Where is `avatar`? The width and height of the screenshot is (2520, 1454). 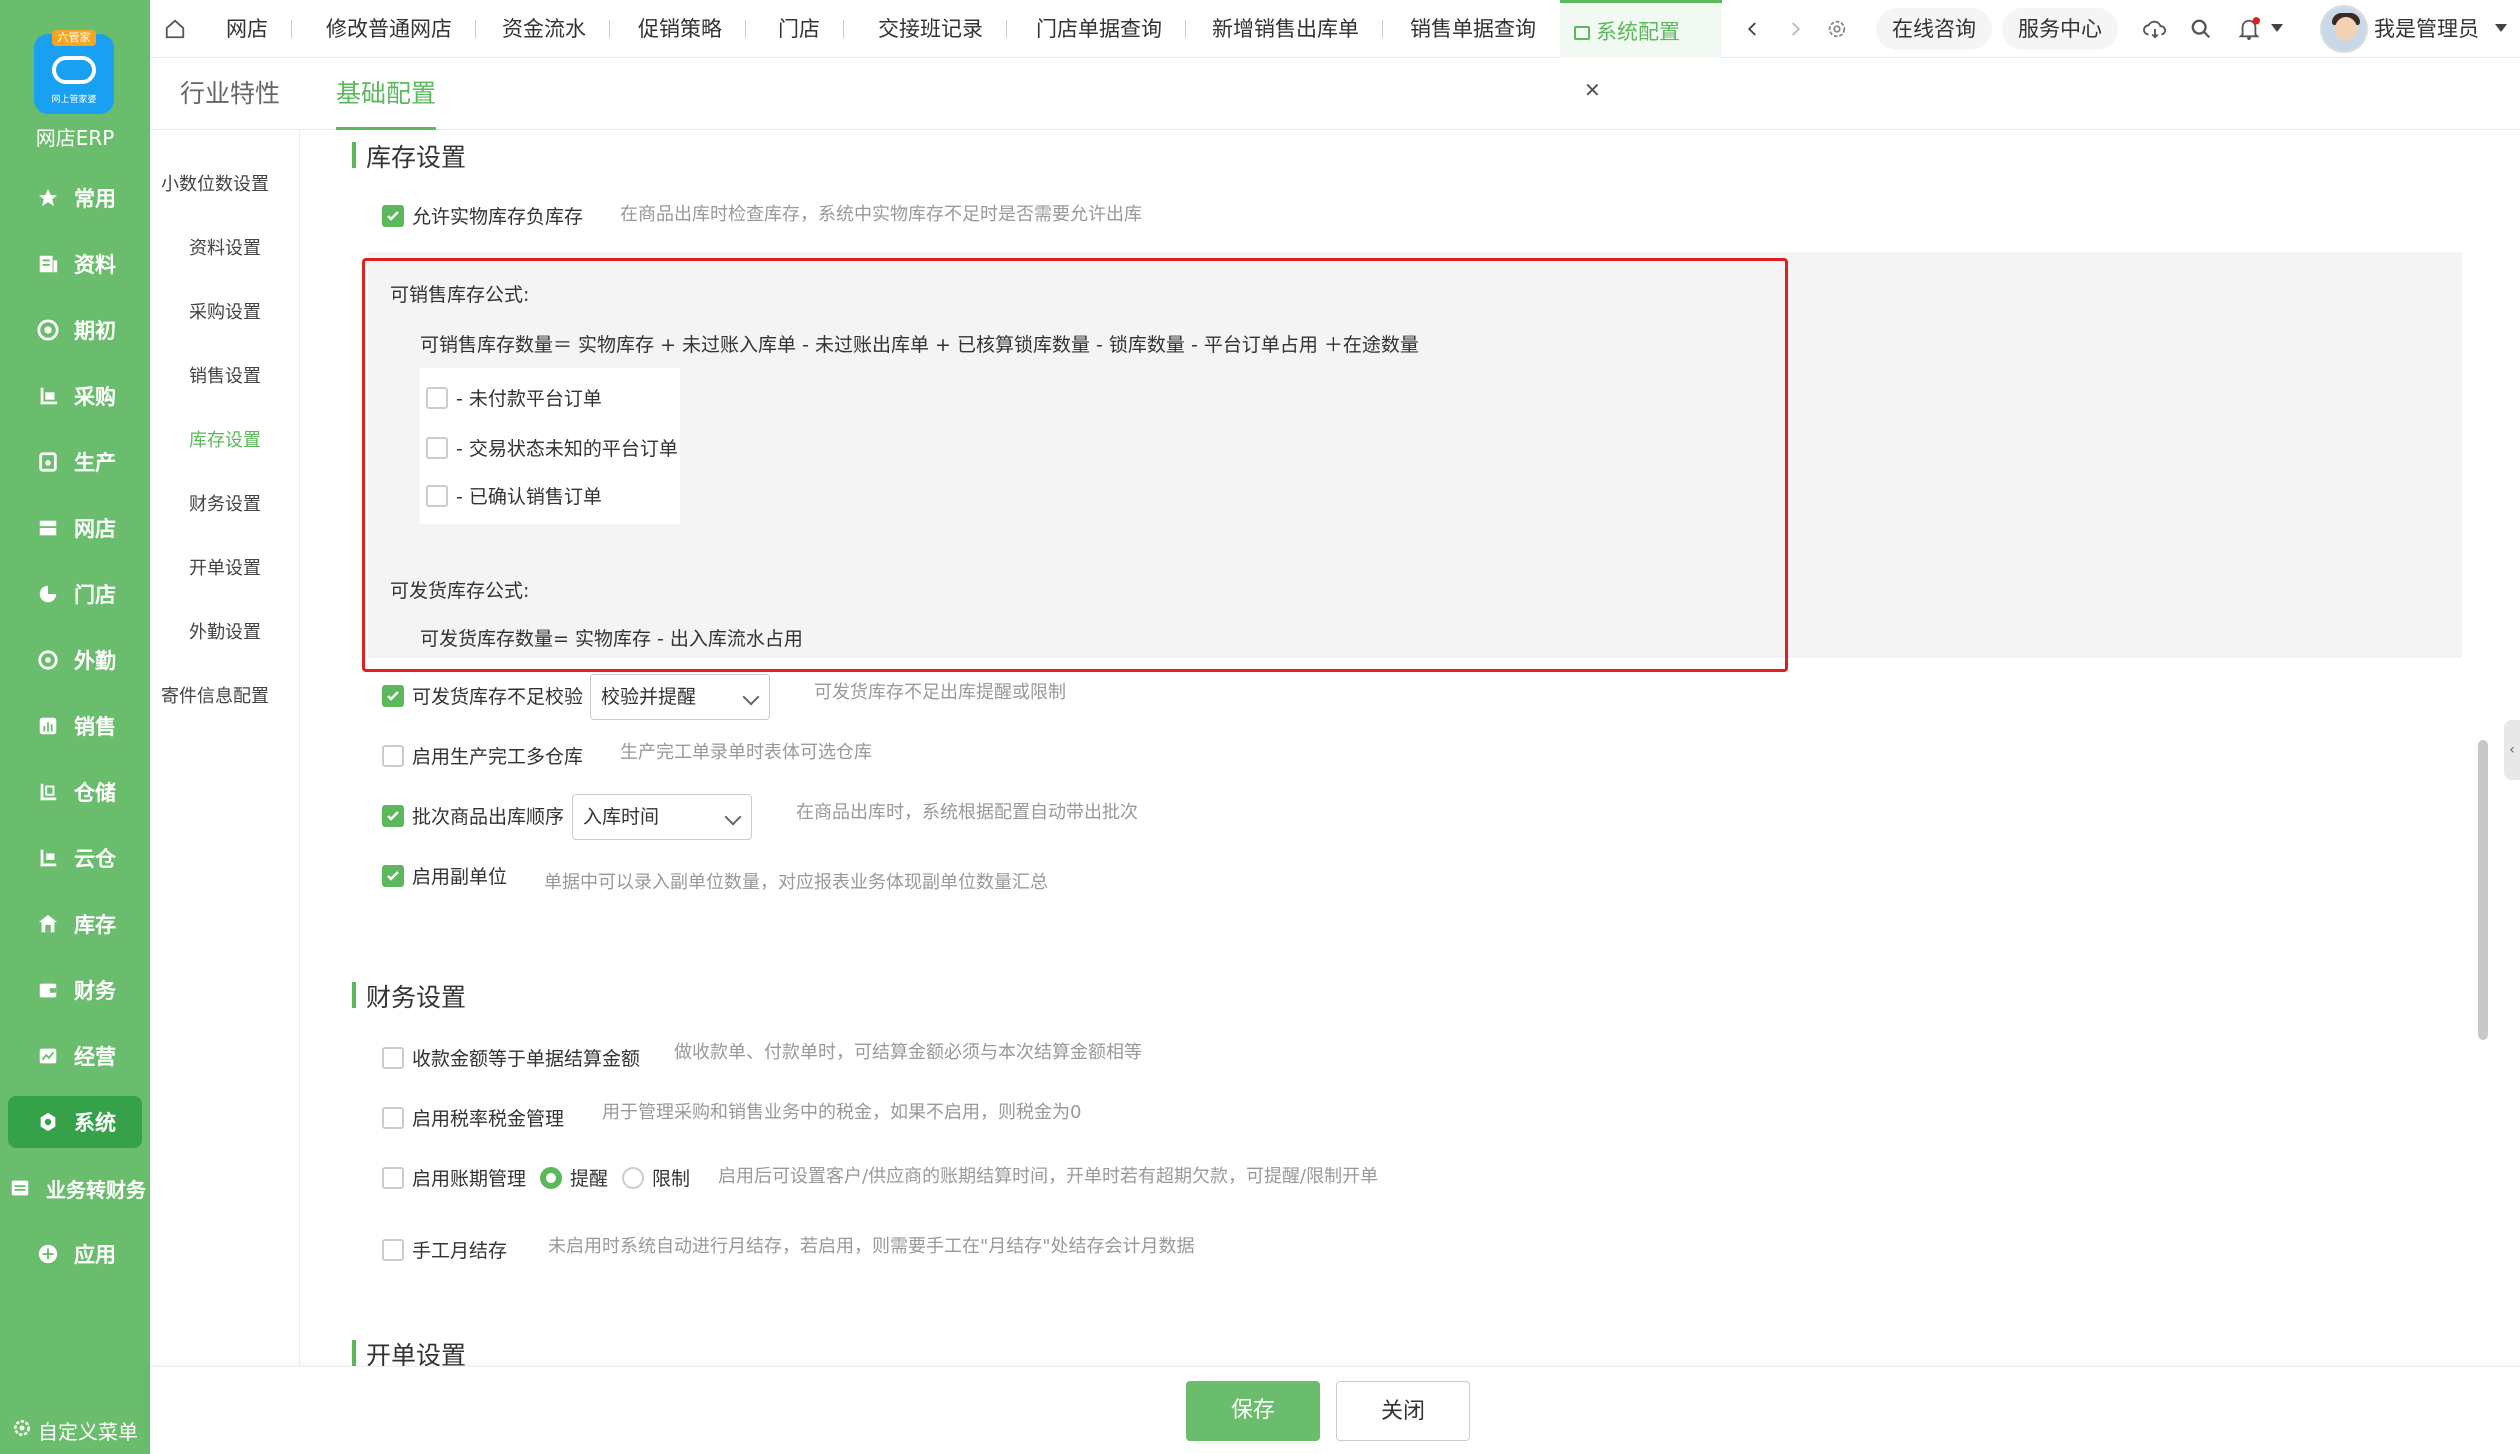 avatar is located at coordinates (2344, 29).